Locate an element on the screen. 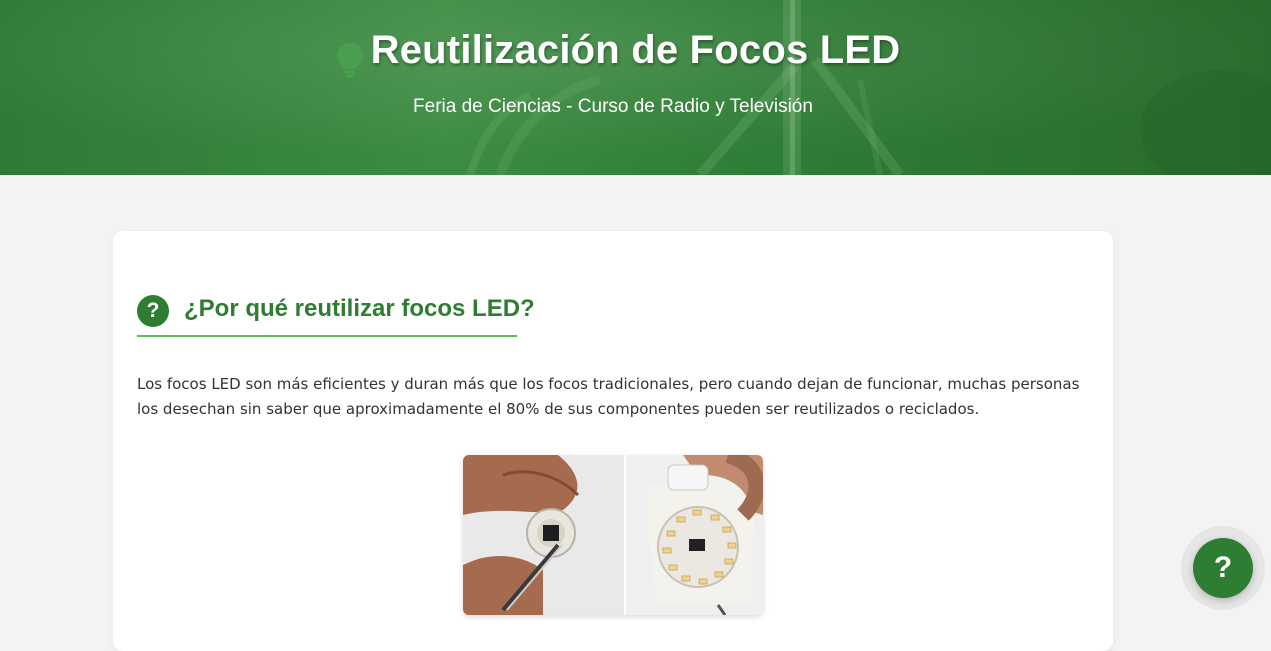 This screenshot has width=1271, height=651. section-title: ¿Por qué reutilizar focos LED? is located at coordinates (359, 308).